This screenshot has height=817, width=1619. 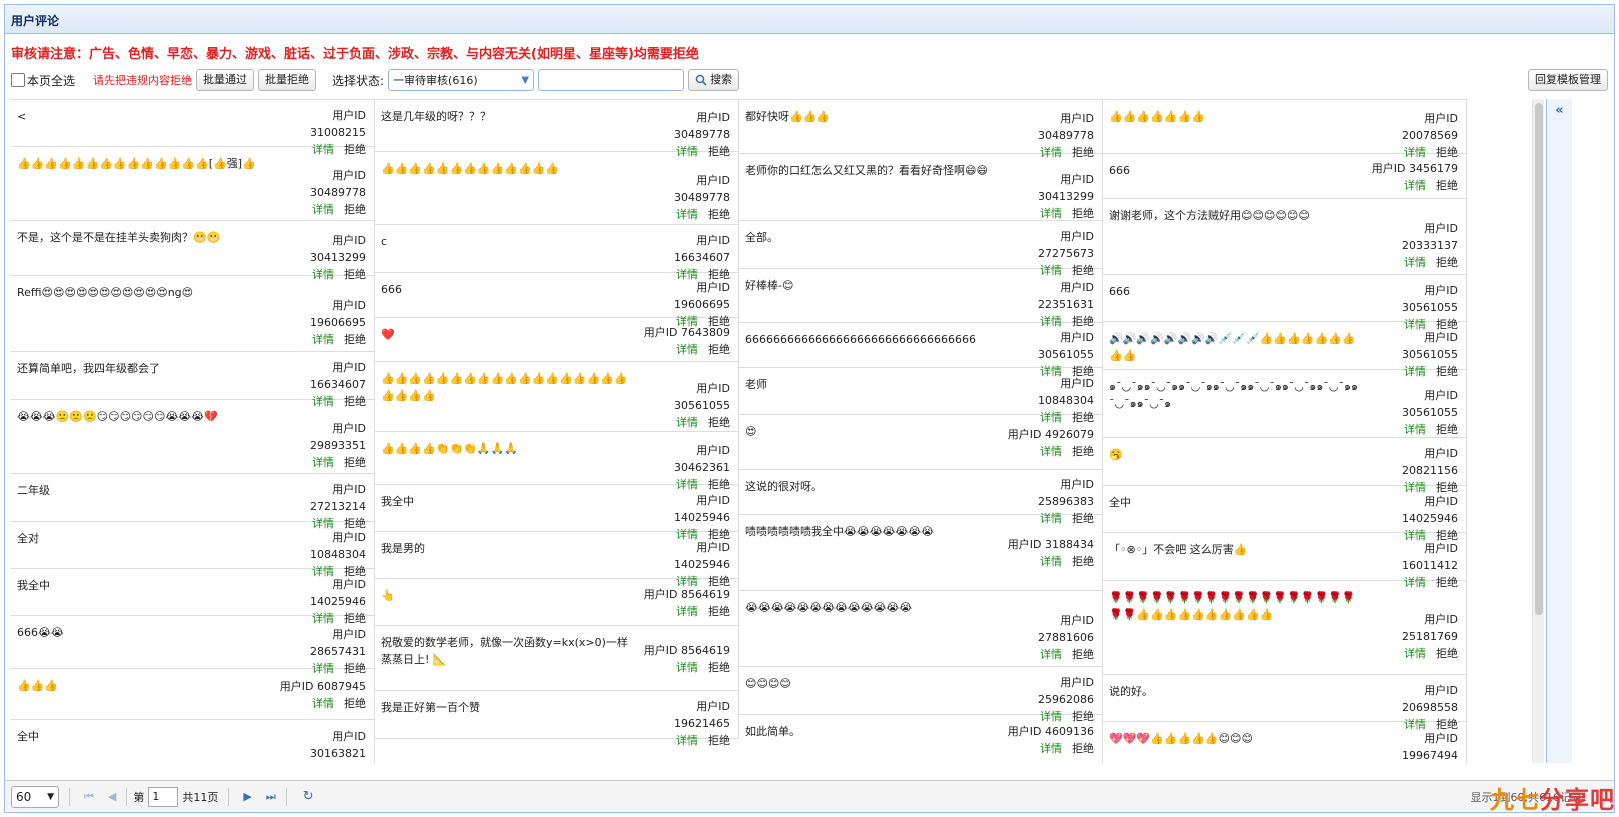 What do you see at coordinates (1284, 703) in the screenshot?
I see `comment-row: 说的好。 用户ID 20698558 详情 拒绝` at bounding box center [1284, 703].